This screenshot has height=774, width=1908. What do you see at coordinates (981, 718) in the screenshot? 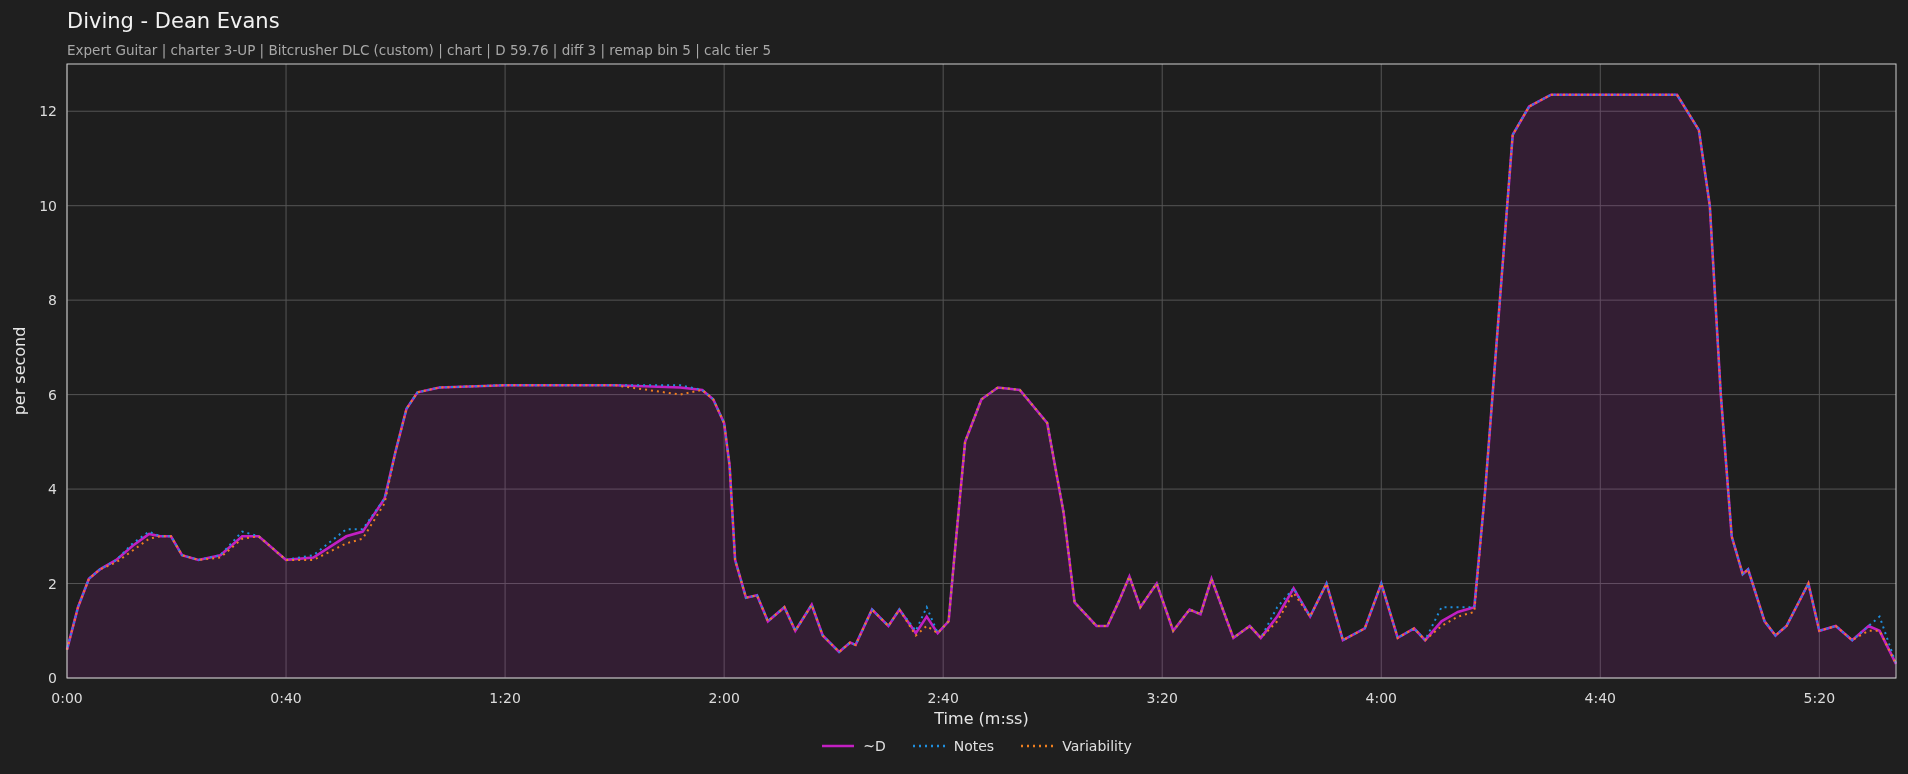
I see `x-axis-label: Time (m:ss)` at bounding box center [981, 718].